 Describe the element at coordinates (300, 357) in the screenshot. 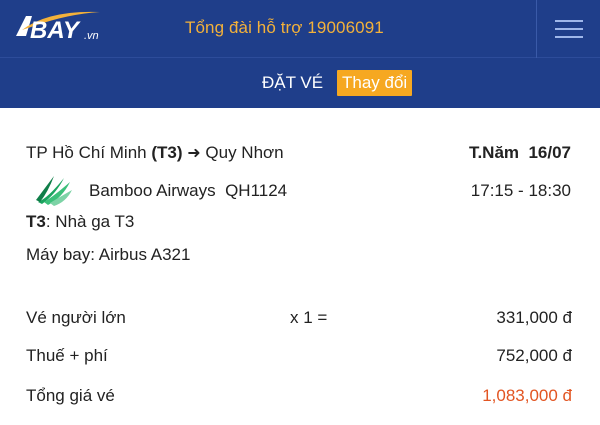

I see `tax-fee-row: Thuế + phí 752,000 đ` at that location.